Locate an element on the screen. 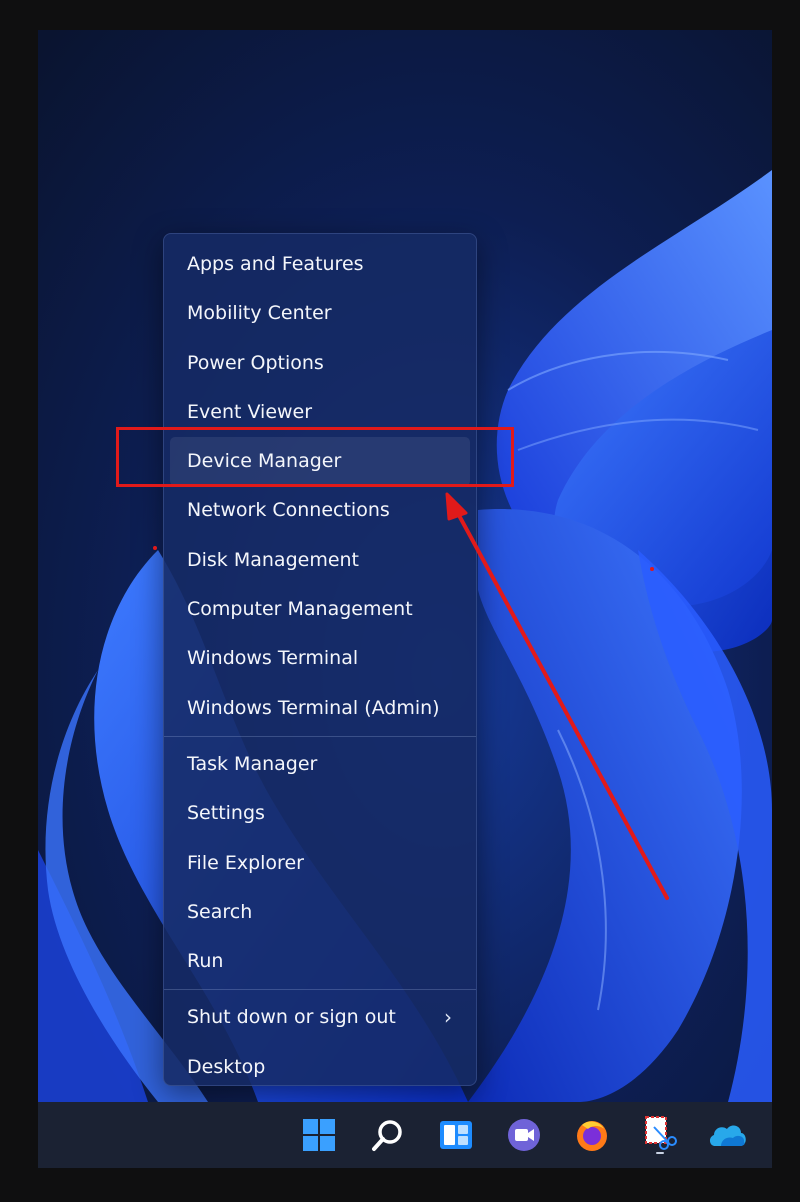 The image size is (800, 1202). onedrive-icon is located at coordinates (727, 1135).